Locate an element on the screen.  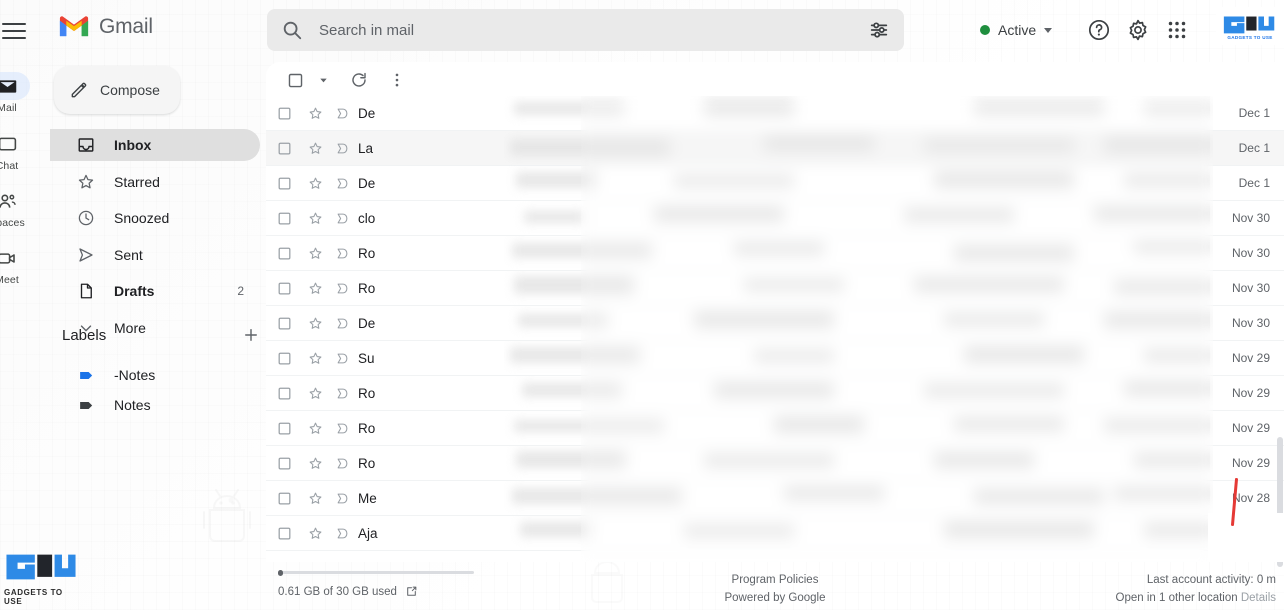
row-sender: Me is located at coordinates (367, 498).